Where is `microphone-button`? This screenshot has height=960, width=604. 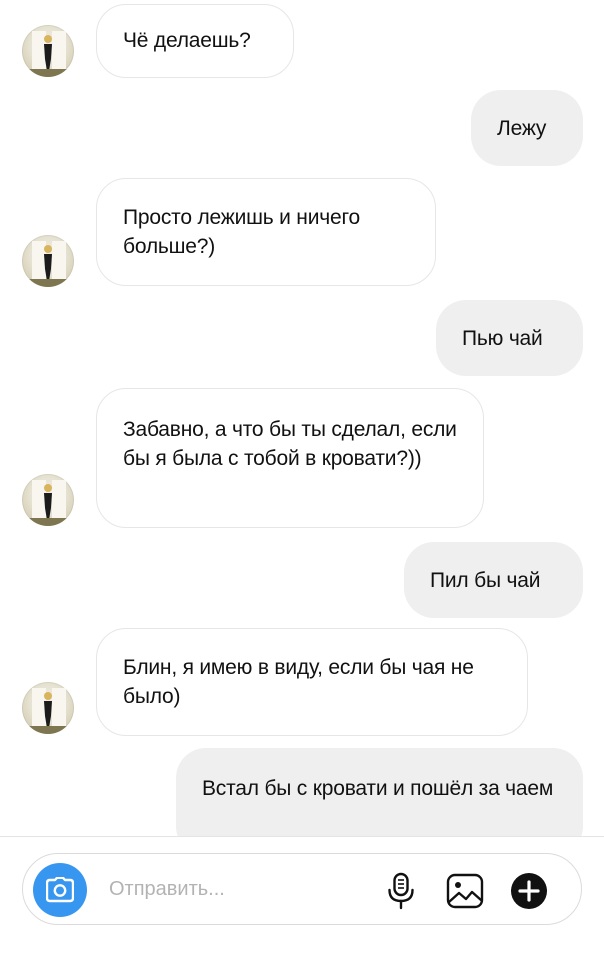 microphone-button is located at coordinates (401, 891).